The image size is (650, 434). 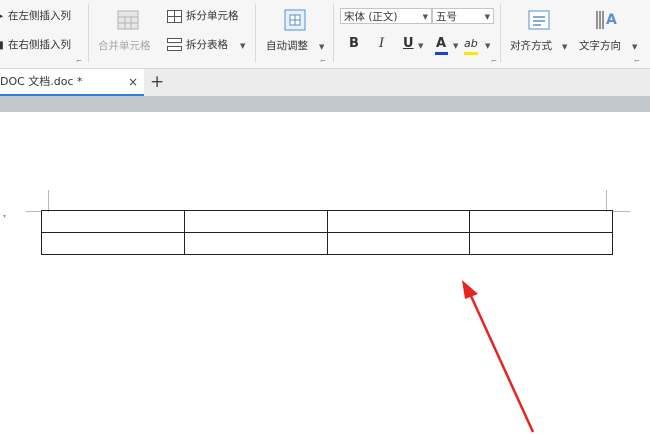 I want to click on annotation-arrow-icon, so click(x=498, y=356).